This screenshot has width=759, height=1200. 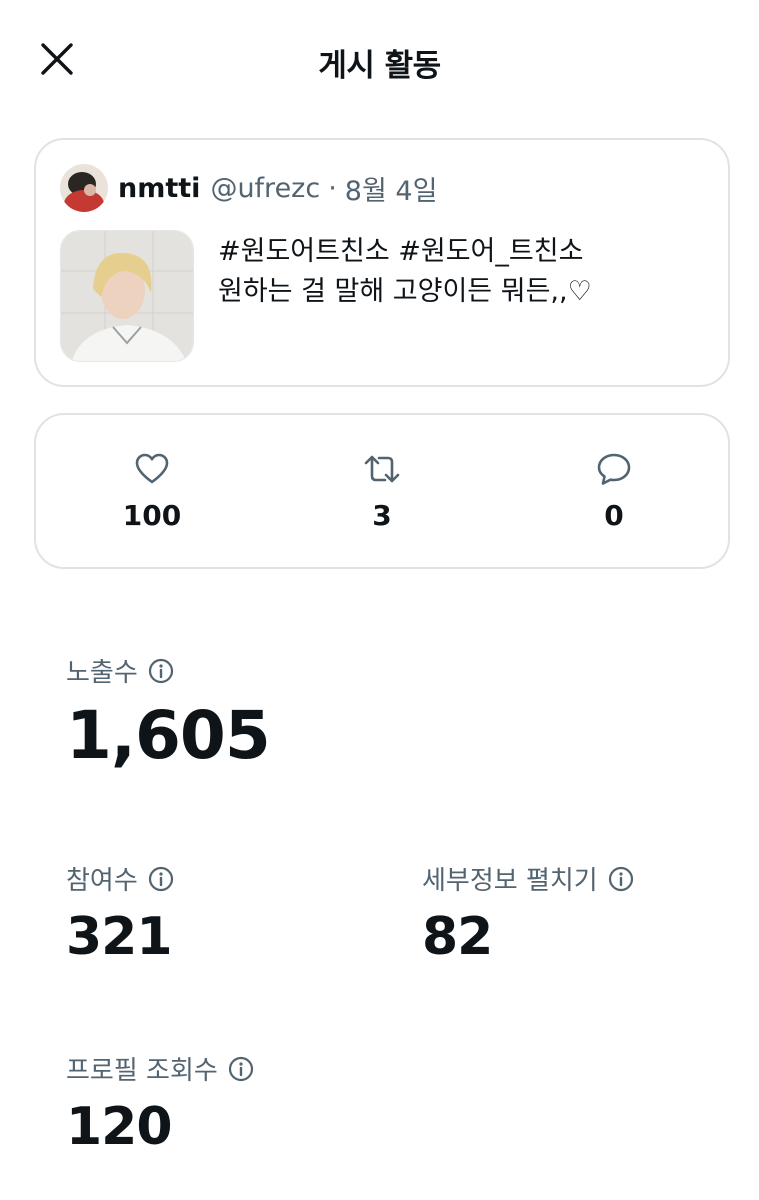 What do you see at coordinates (84, 188) in the screenshot?
I see `avatar` at bounding box center [84, 188].